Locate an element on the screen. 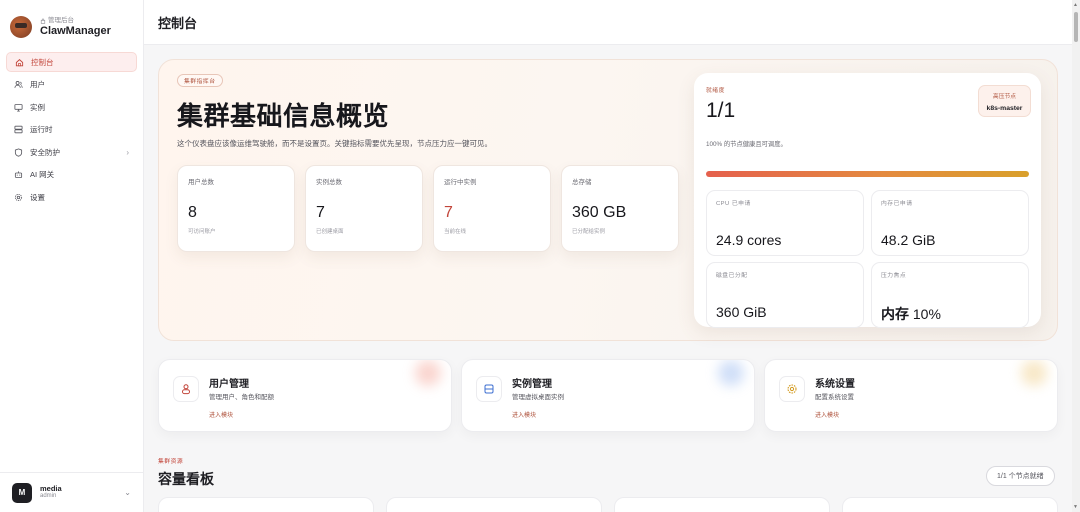 The width and height of the screenshot is (1080, 512). lock-icon is located at coordinates (43, 21).